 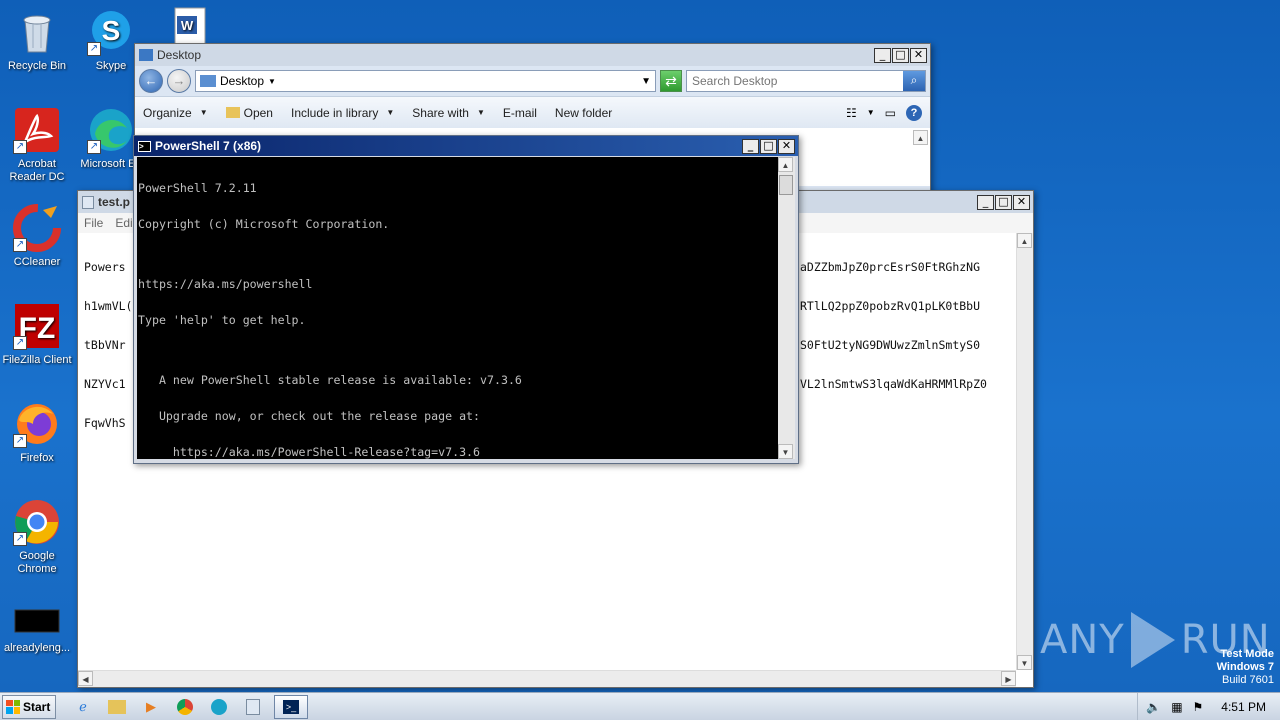 I want to click on desktop-icon-firefox: ↗ Firefox, so click(x=37, y=432).